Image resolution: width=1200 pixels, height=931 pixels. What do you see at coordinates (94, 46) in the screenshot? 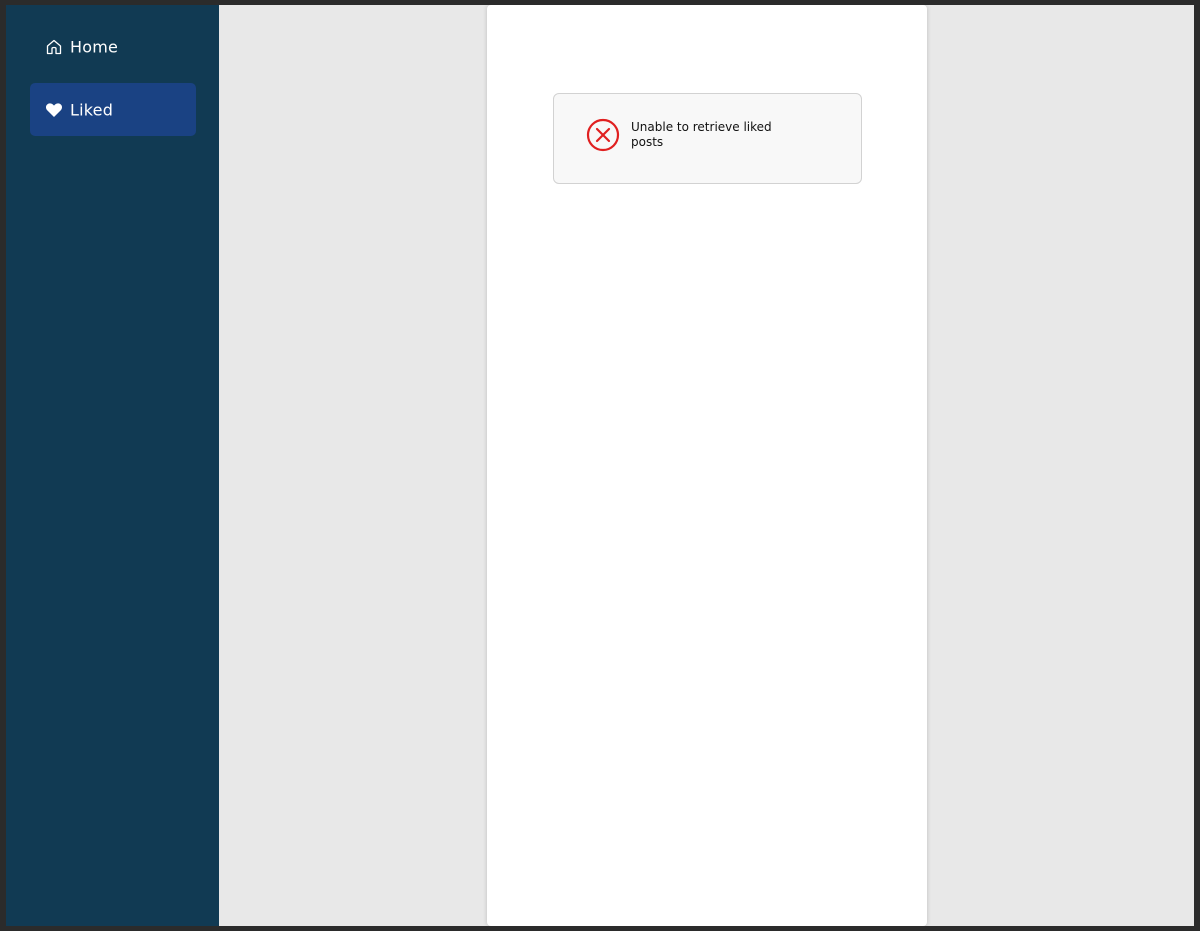
I see `sidebar-item-label: Home` at bounding box center [94, 46].